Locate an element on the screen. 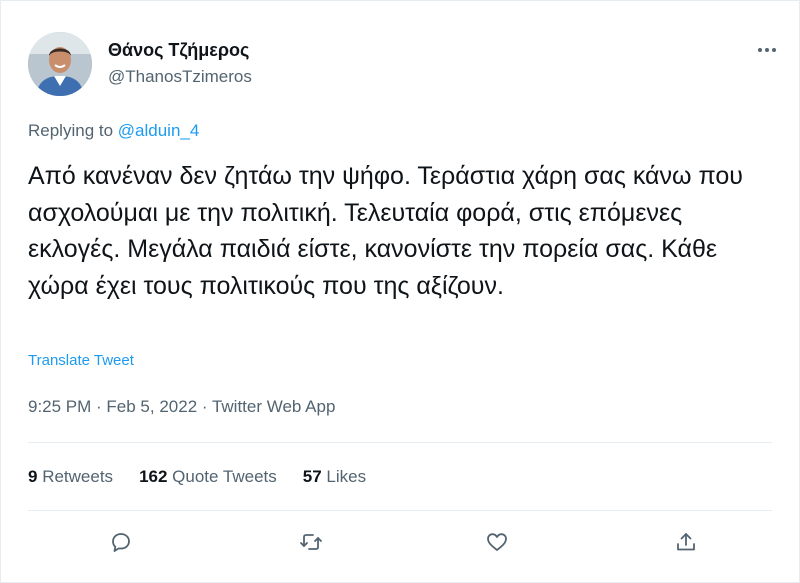 The width and height of the screenshot is (800, 583). retweets-stat: 9 Retweets is located at coordinates (70, 477).